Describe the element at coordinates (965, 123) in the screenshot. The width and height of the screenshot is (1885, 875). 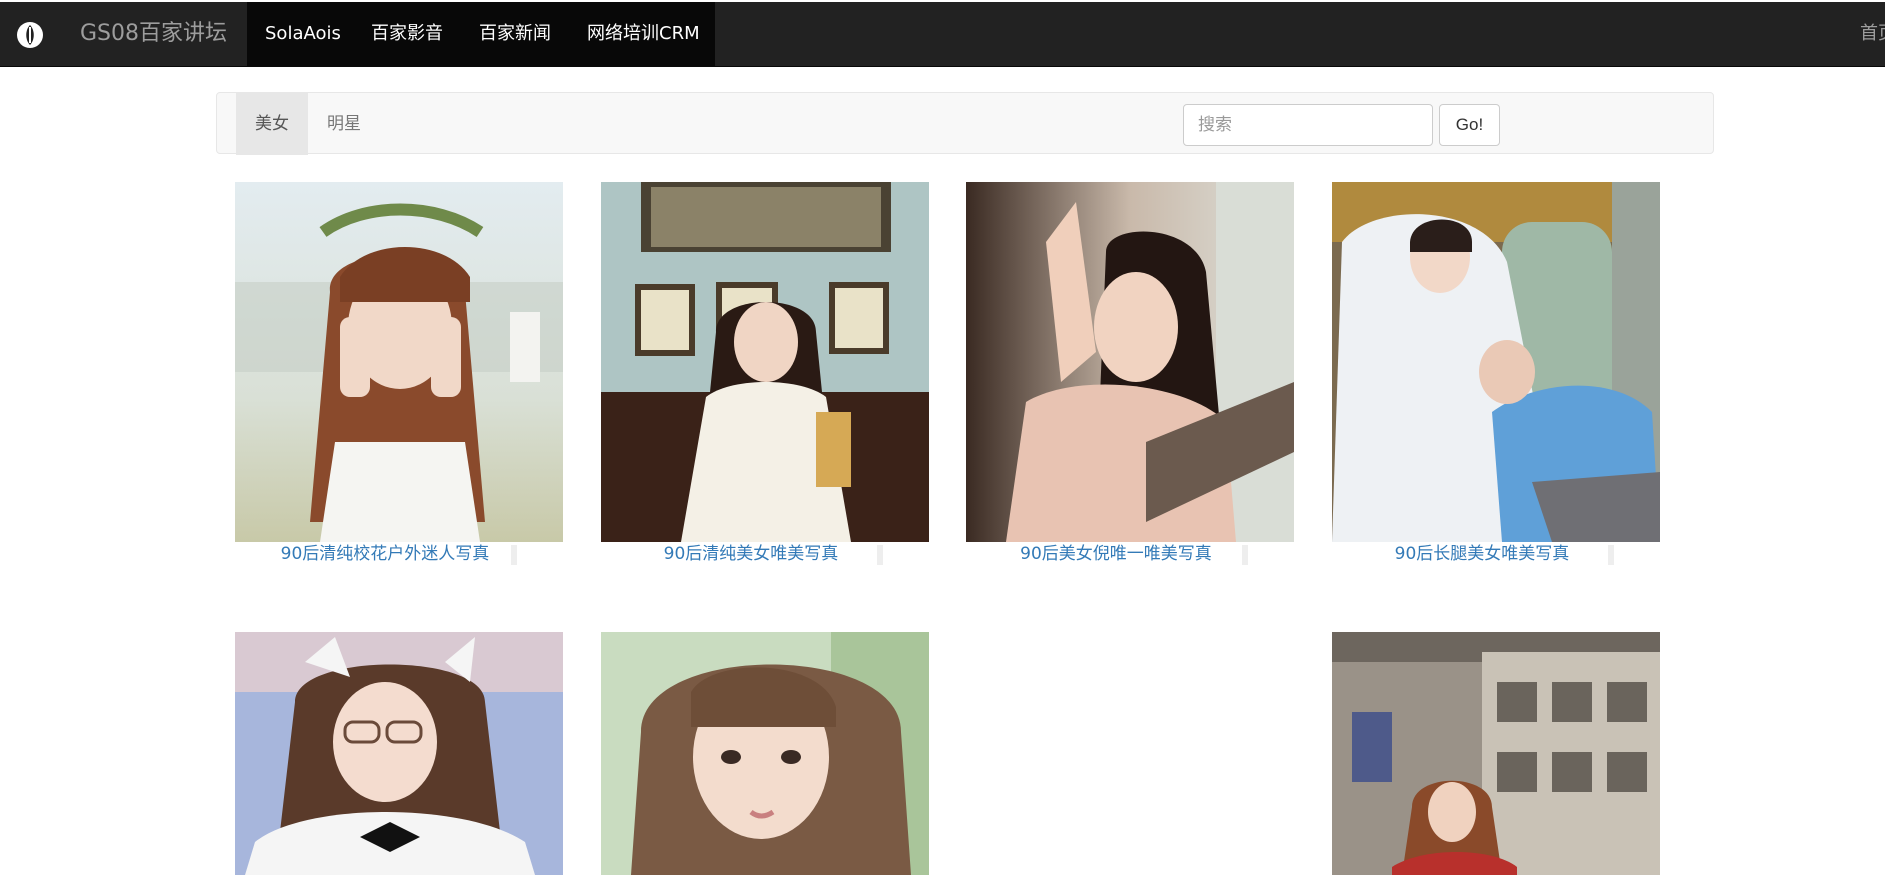
I see `category-bar: 美女 明星 Go!` at that location.